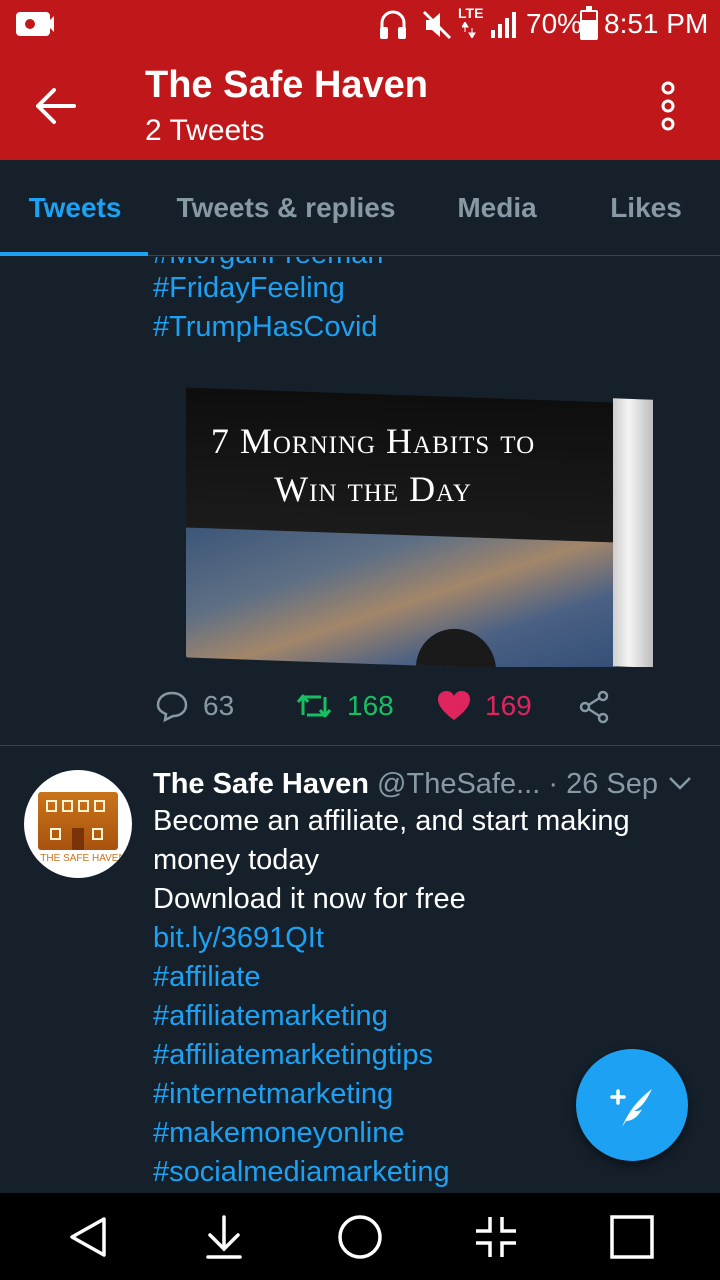 The width and height of the screenshot is (720, 1280). Describe the element at coordinates (554, 23) in the screenshot. I see `battery-percent: 70%` at that location.